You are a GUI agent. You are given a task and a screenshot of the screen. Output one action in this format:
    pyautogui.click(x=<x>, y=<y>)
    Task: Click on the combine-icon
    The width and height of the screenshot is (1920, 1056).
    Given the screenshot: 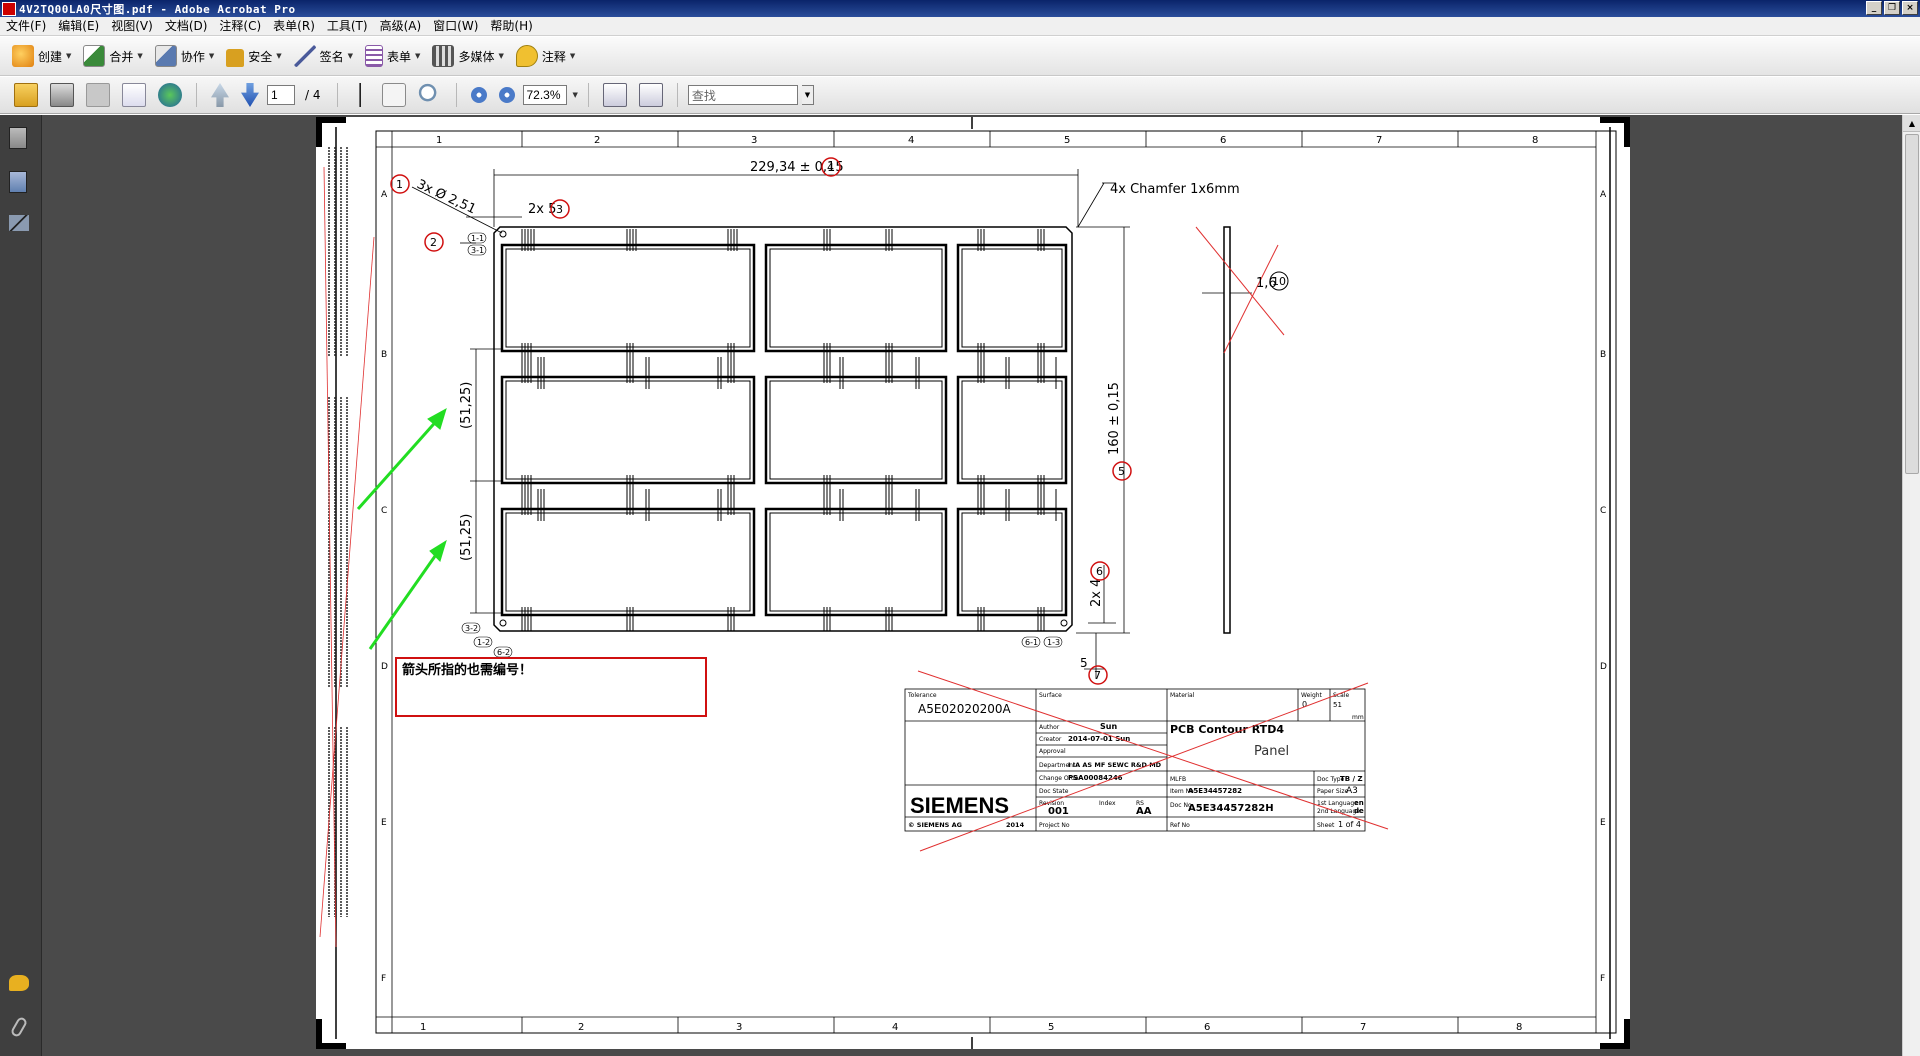 What is the action you would take?
    pyautogui.click(x=94, y=56)
    